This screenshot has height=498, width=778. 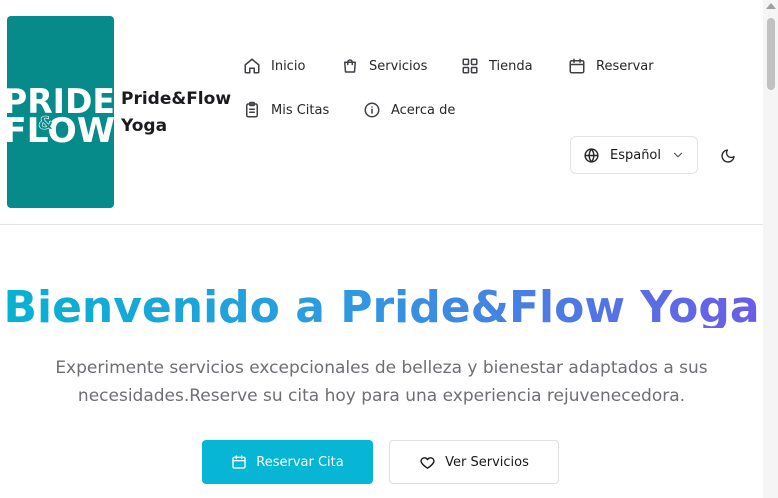 I want to click on scrollbar-thumb, so click(x=771, y=54).